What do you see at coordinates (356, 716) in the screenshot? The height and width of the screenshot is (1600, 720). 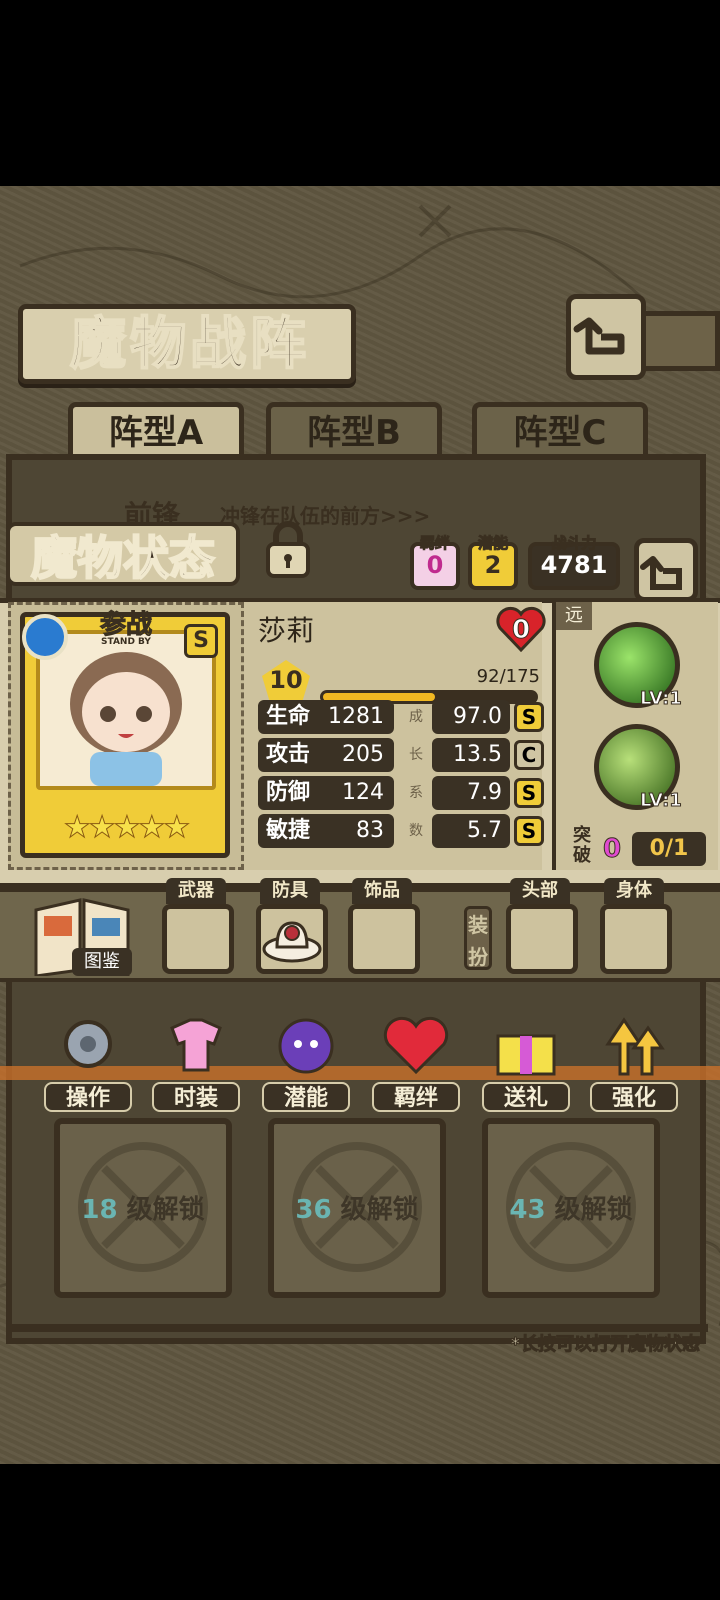 I see `stat-value: 1281` at bounding box center [356, 716].